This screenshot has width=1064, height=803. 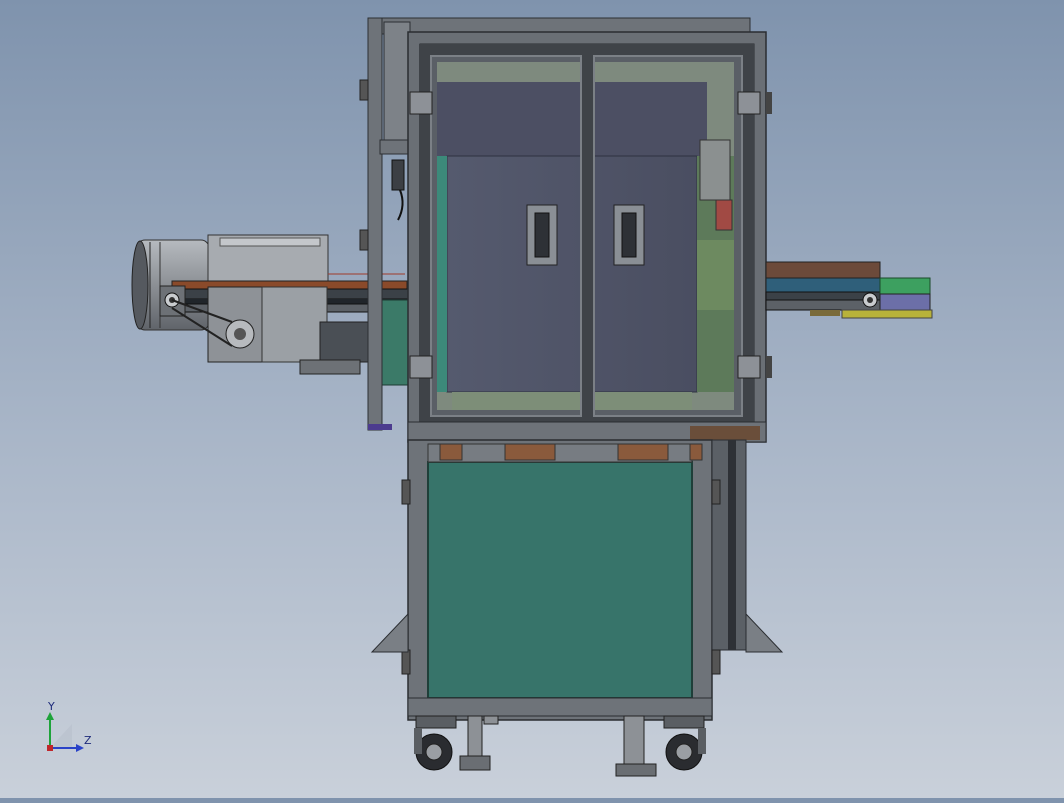 I want to click on coordinate-triad: Y Z, so click(x=68, y=730).